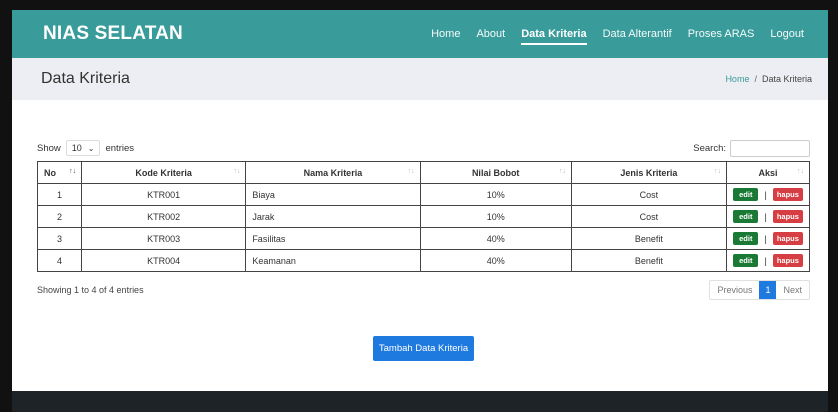 The height and width of the screenshot is (412, 838). I want to click on show-label: Show, so click(49, 148).